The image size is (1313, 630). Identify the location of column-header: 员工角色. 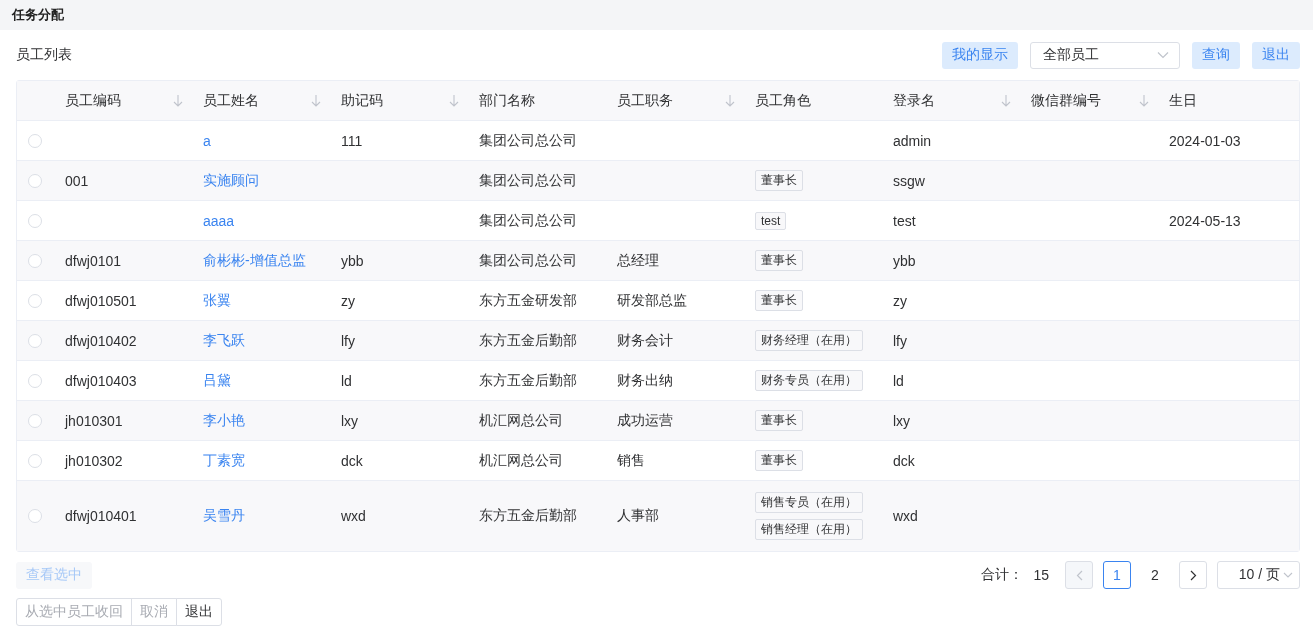
(783, 100).